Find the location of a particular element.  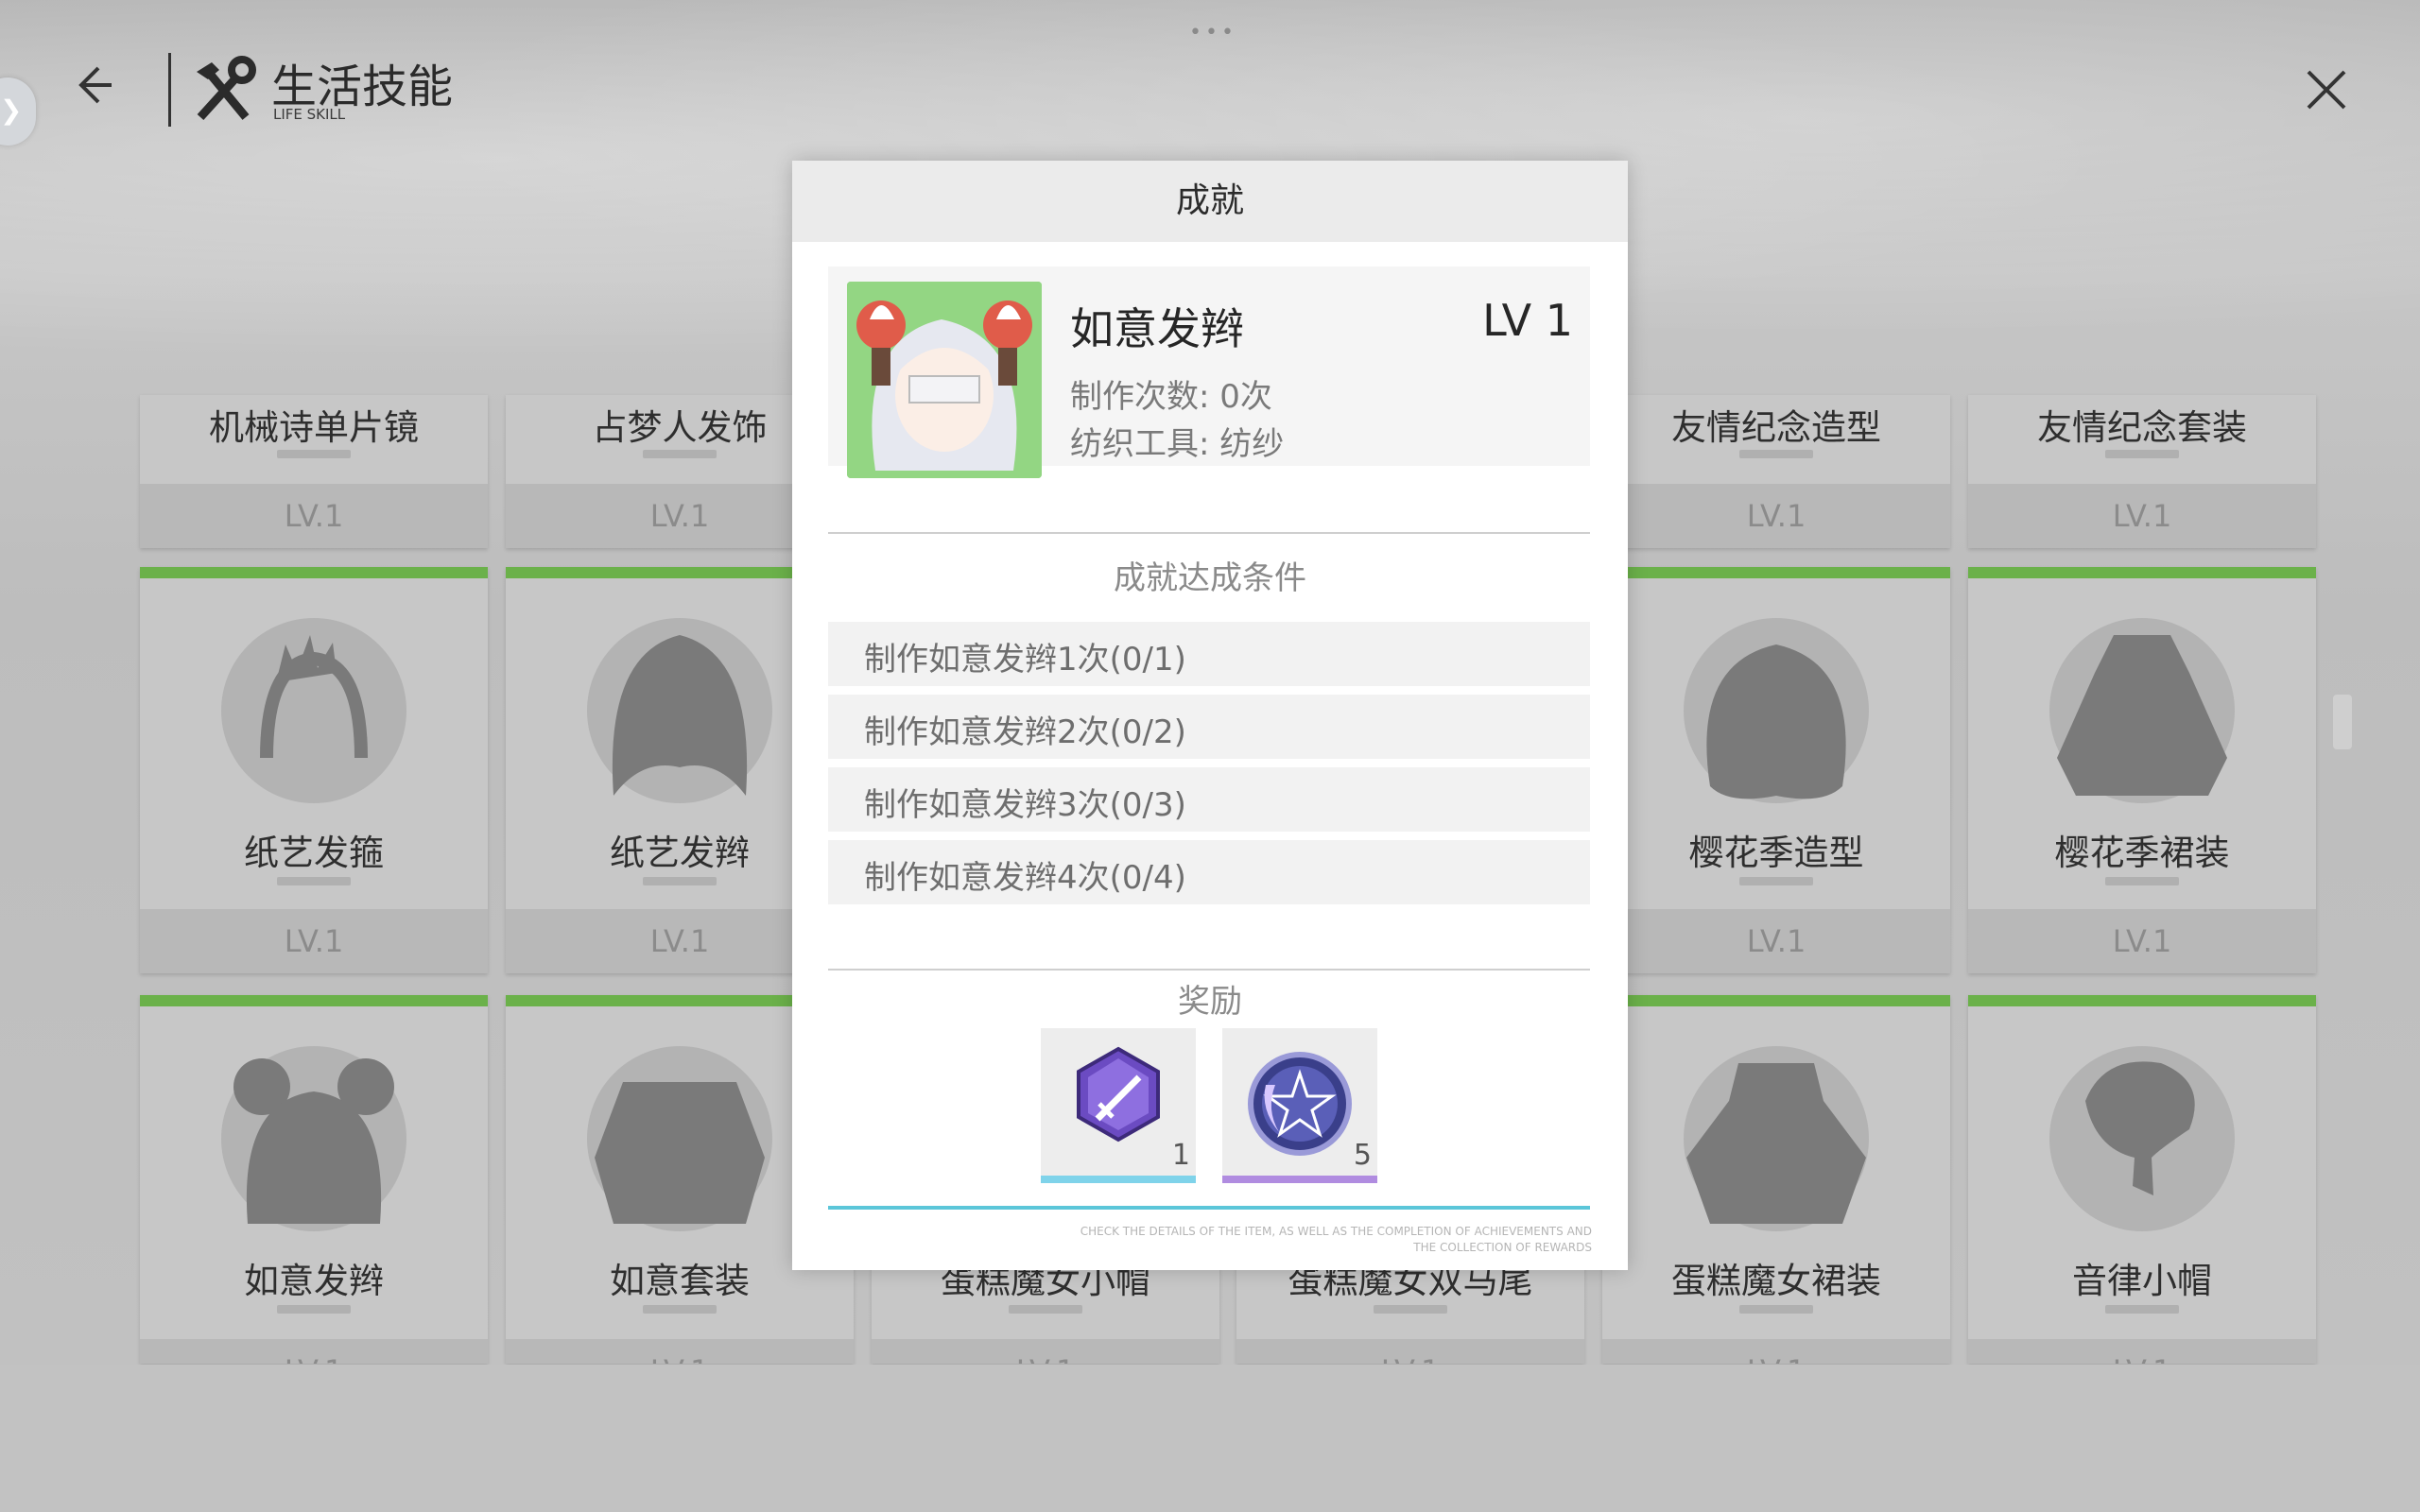

drag-handle-icon: ••• is located at coordinates (1213, 32).